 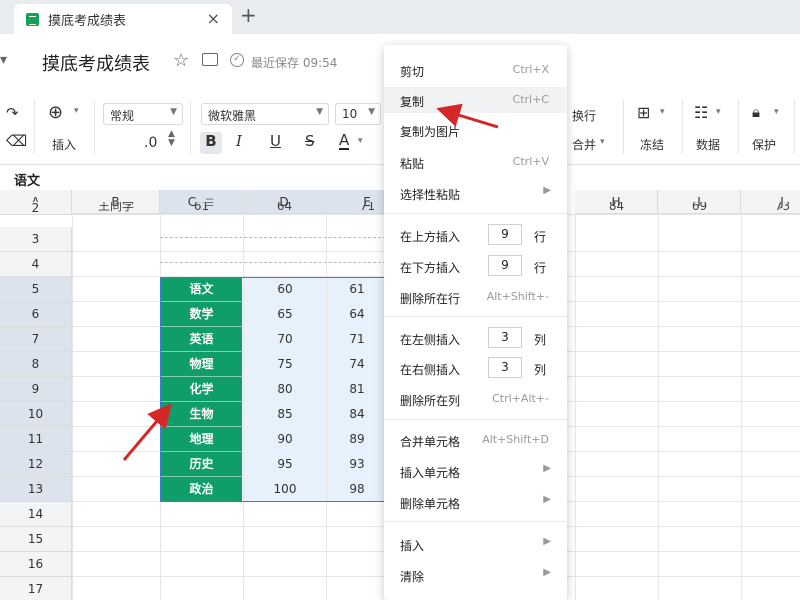 I want to click on menu-label: 清除, so click(x=412, y=577).